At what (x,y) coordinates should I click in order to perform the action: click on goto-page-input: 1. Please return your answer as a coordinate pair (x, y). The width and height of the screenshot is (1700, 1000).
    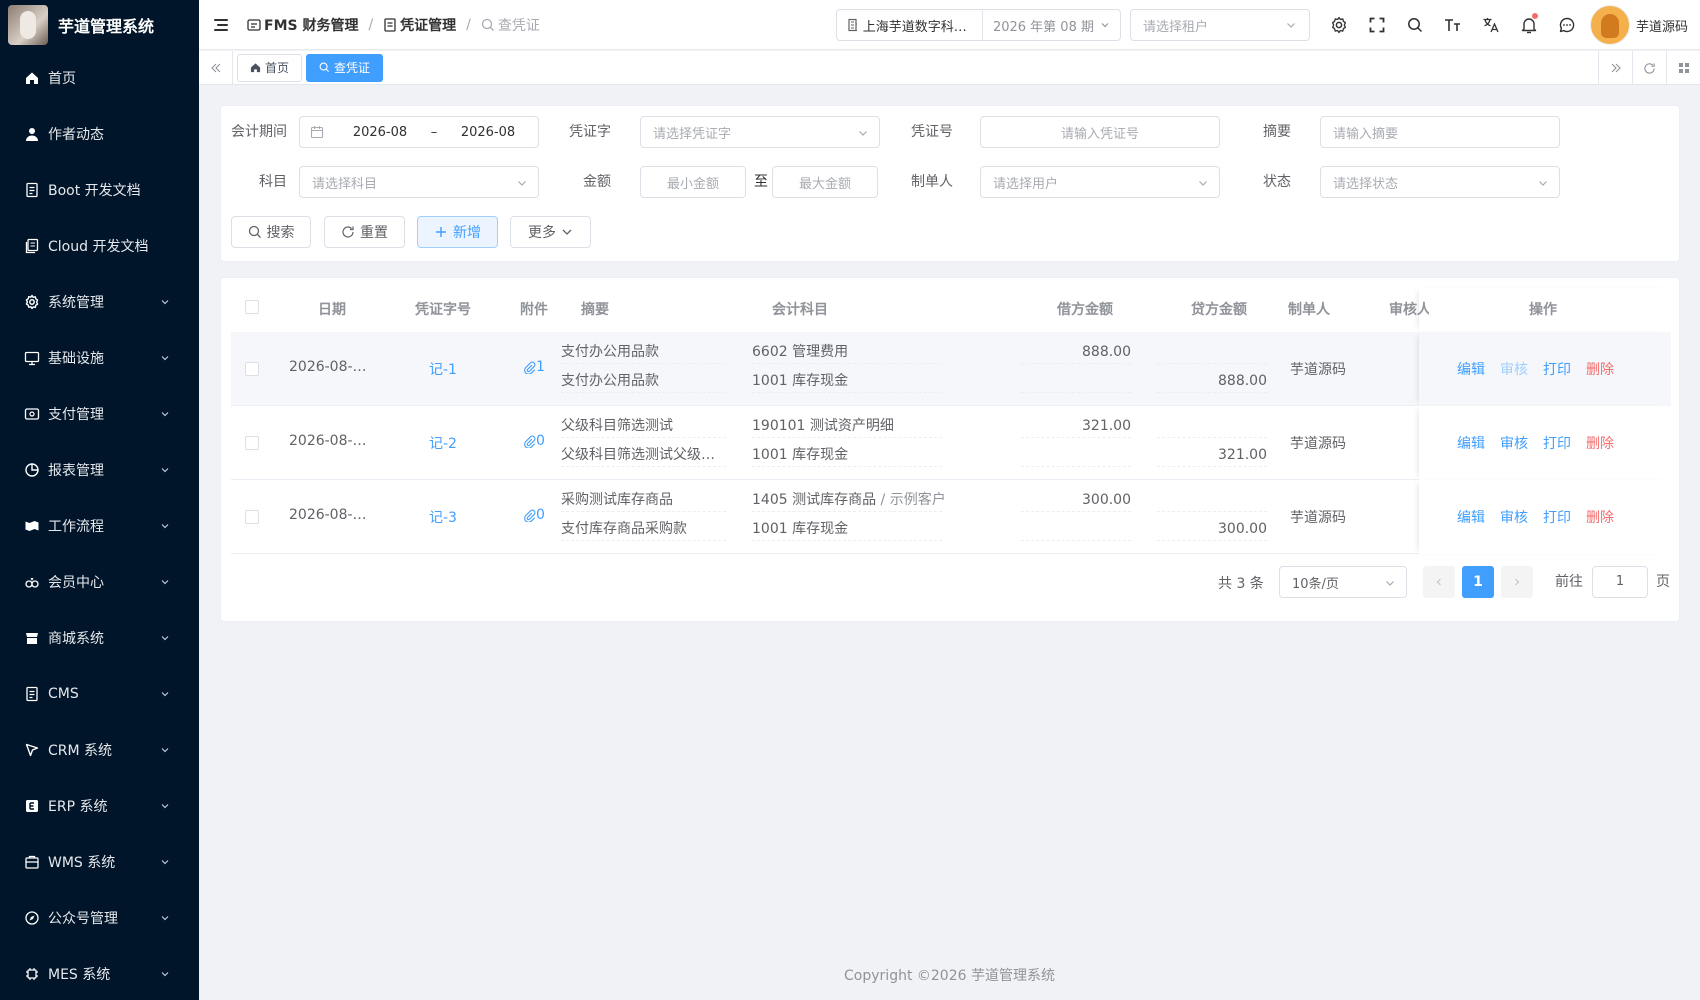
    Looking at the image, I should click on (1620, 582).